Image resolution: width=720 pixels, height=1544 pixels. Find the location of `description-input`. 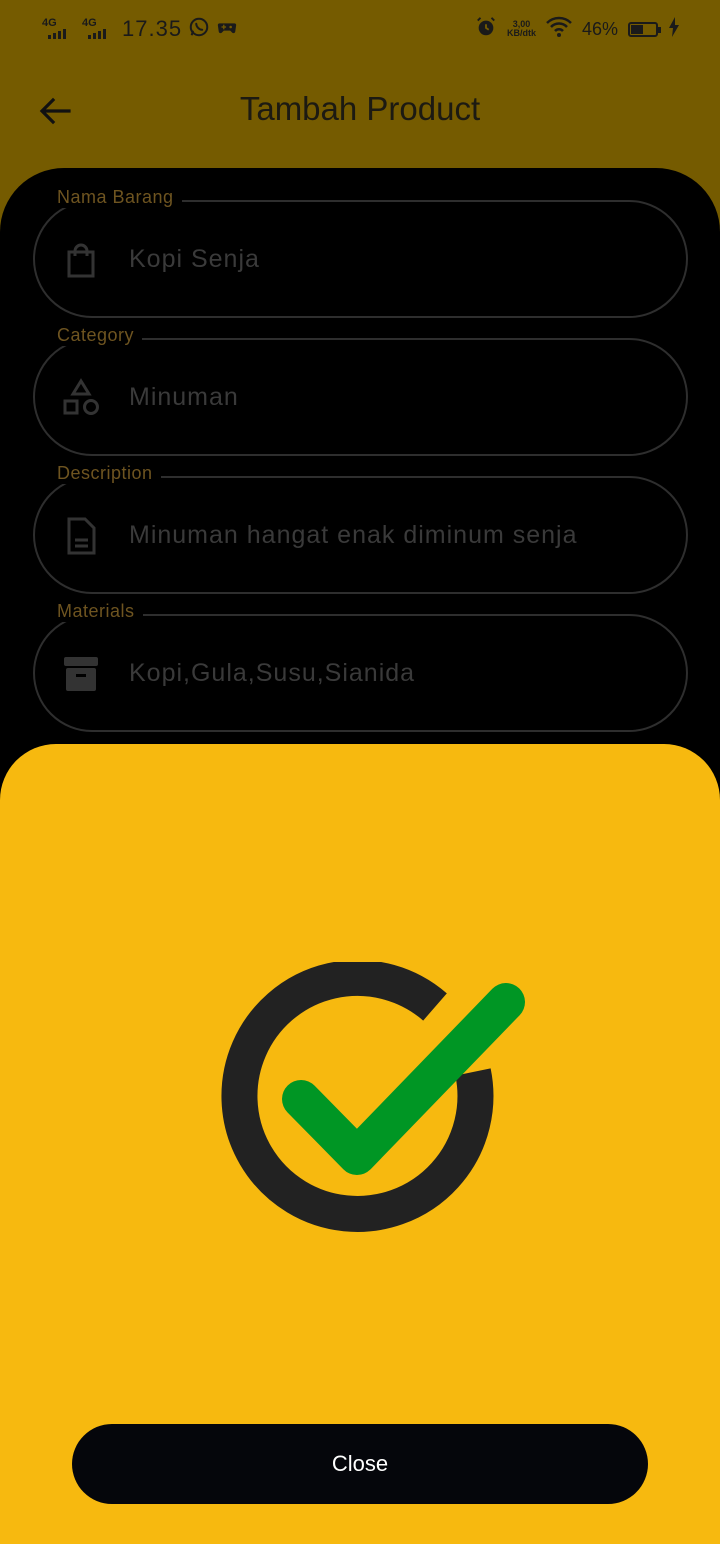

description-input is located at coordinates (389, 535).